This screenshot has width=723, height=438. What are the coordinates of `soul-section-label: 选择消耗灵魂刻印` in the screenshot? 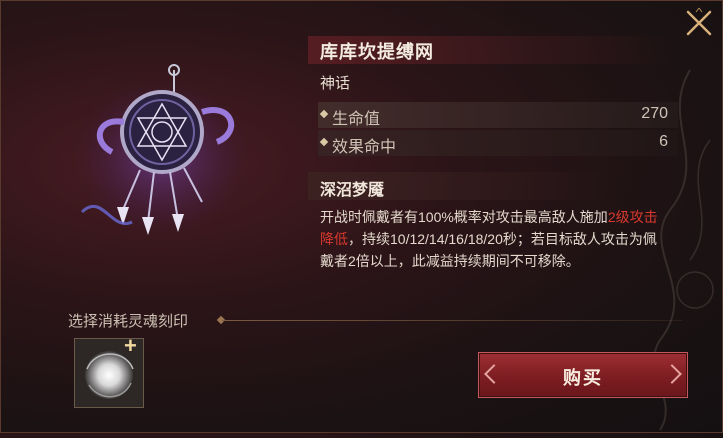 It's located at (128, 321).